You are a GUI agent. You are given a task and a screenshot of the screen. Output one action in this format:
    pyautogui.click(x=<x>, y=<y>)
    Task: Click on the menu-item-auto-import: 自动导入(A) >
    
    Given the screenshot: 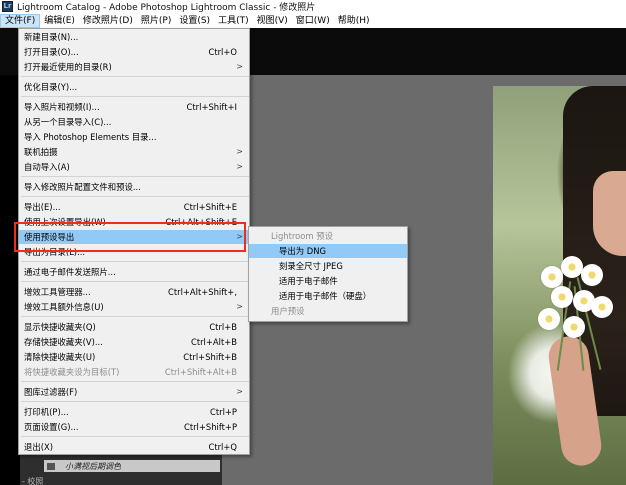 What is the action you would take?
    pyautogui.click(x=134, y=167)
    